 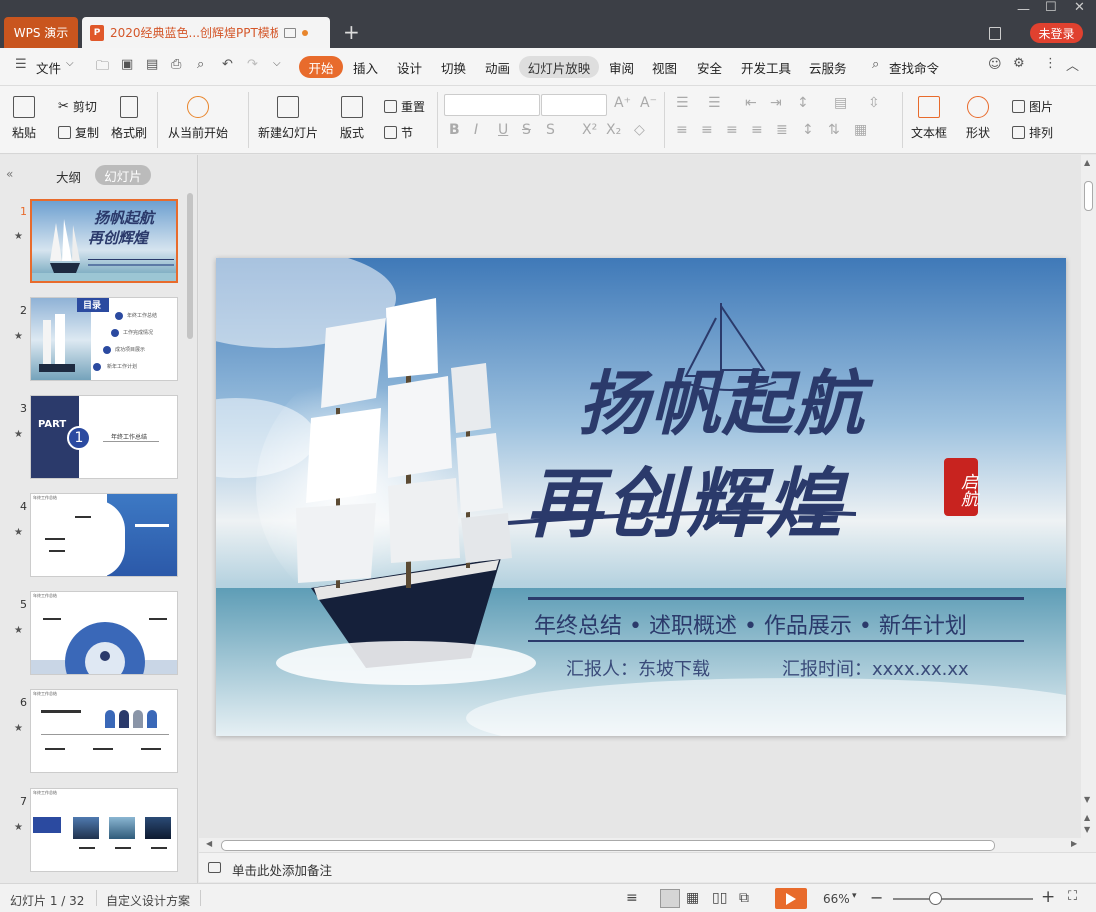 What do you see at coordinates (70, 63) in the screenshot?
I see `chevron-down-icon: ⌵` at bounding box center [70, 63].